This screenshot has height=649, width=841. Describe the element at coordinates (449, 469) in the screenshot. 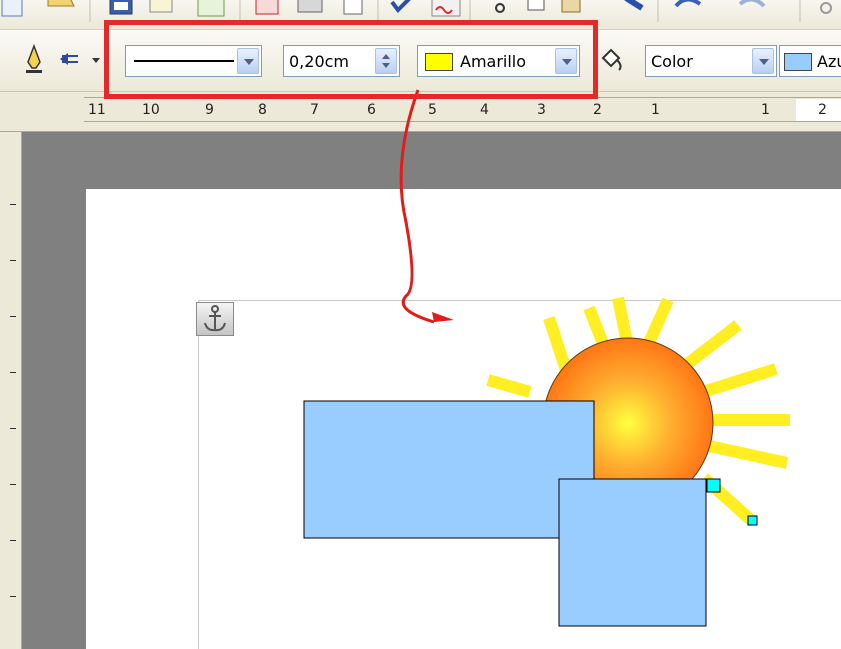

I see `blue-rectangle` at that location.